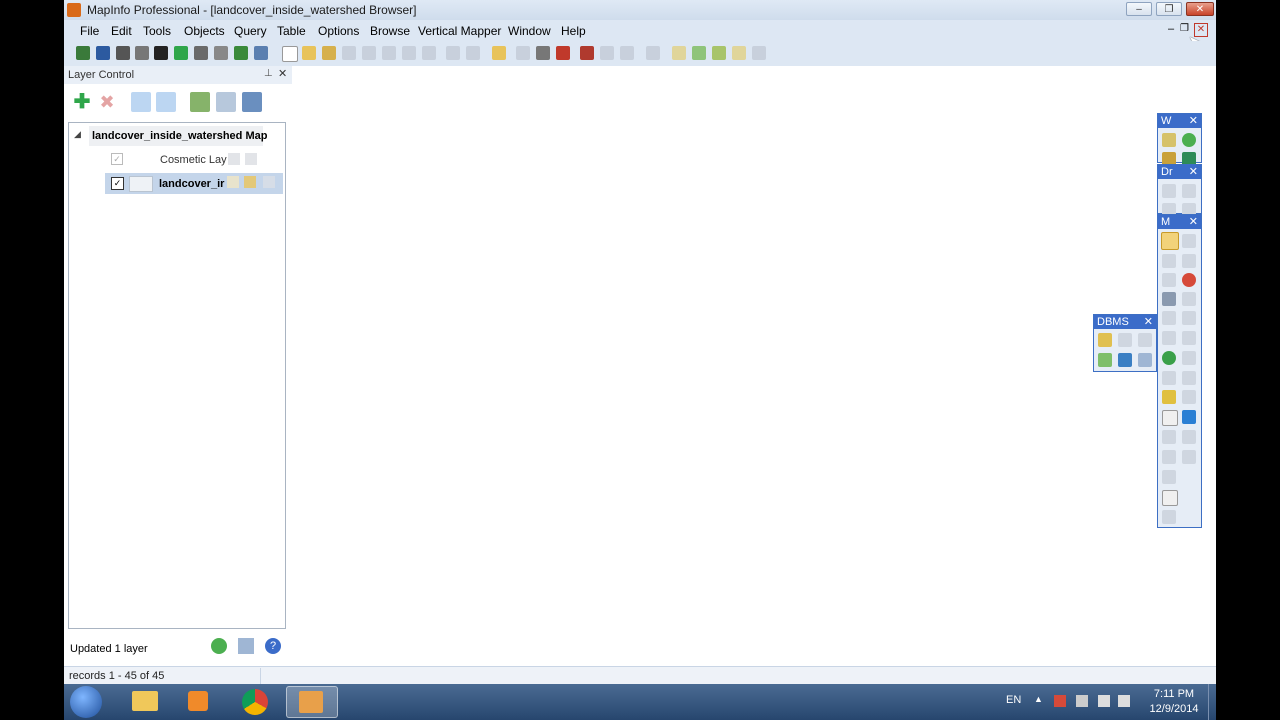  I want to click on menu-help: Help, so click(573, 31).